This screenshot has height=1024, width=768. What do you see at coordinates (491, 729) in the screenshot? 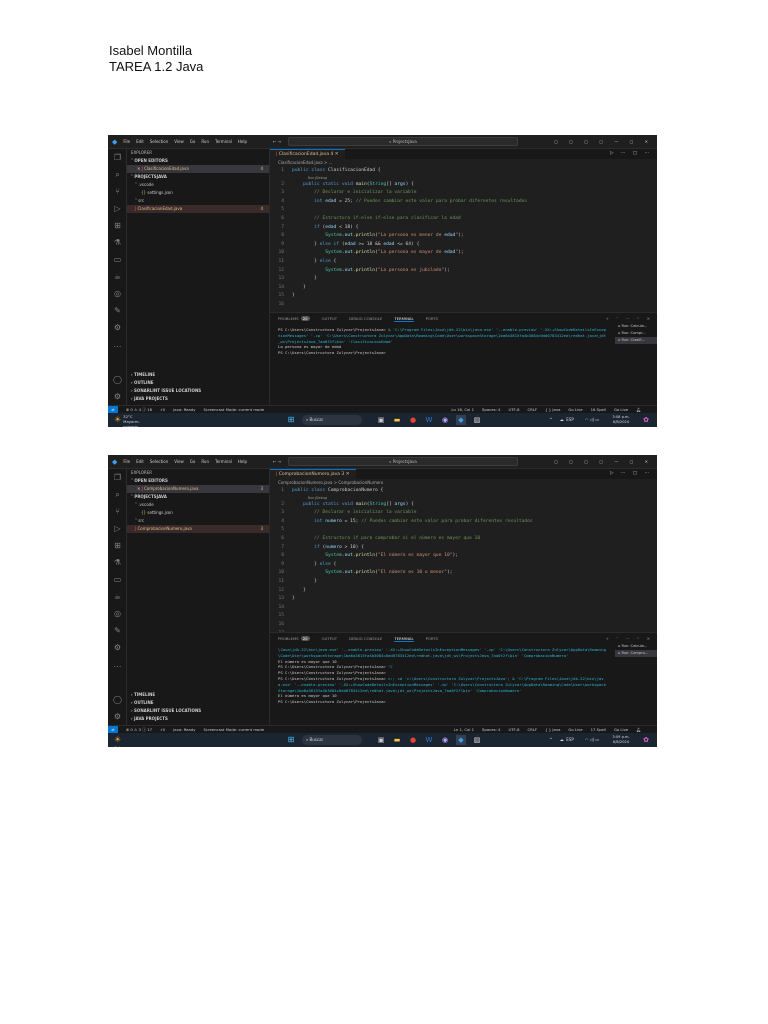
I see `status-right-item: Spaces: 4` at bounding box center [491, 729].